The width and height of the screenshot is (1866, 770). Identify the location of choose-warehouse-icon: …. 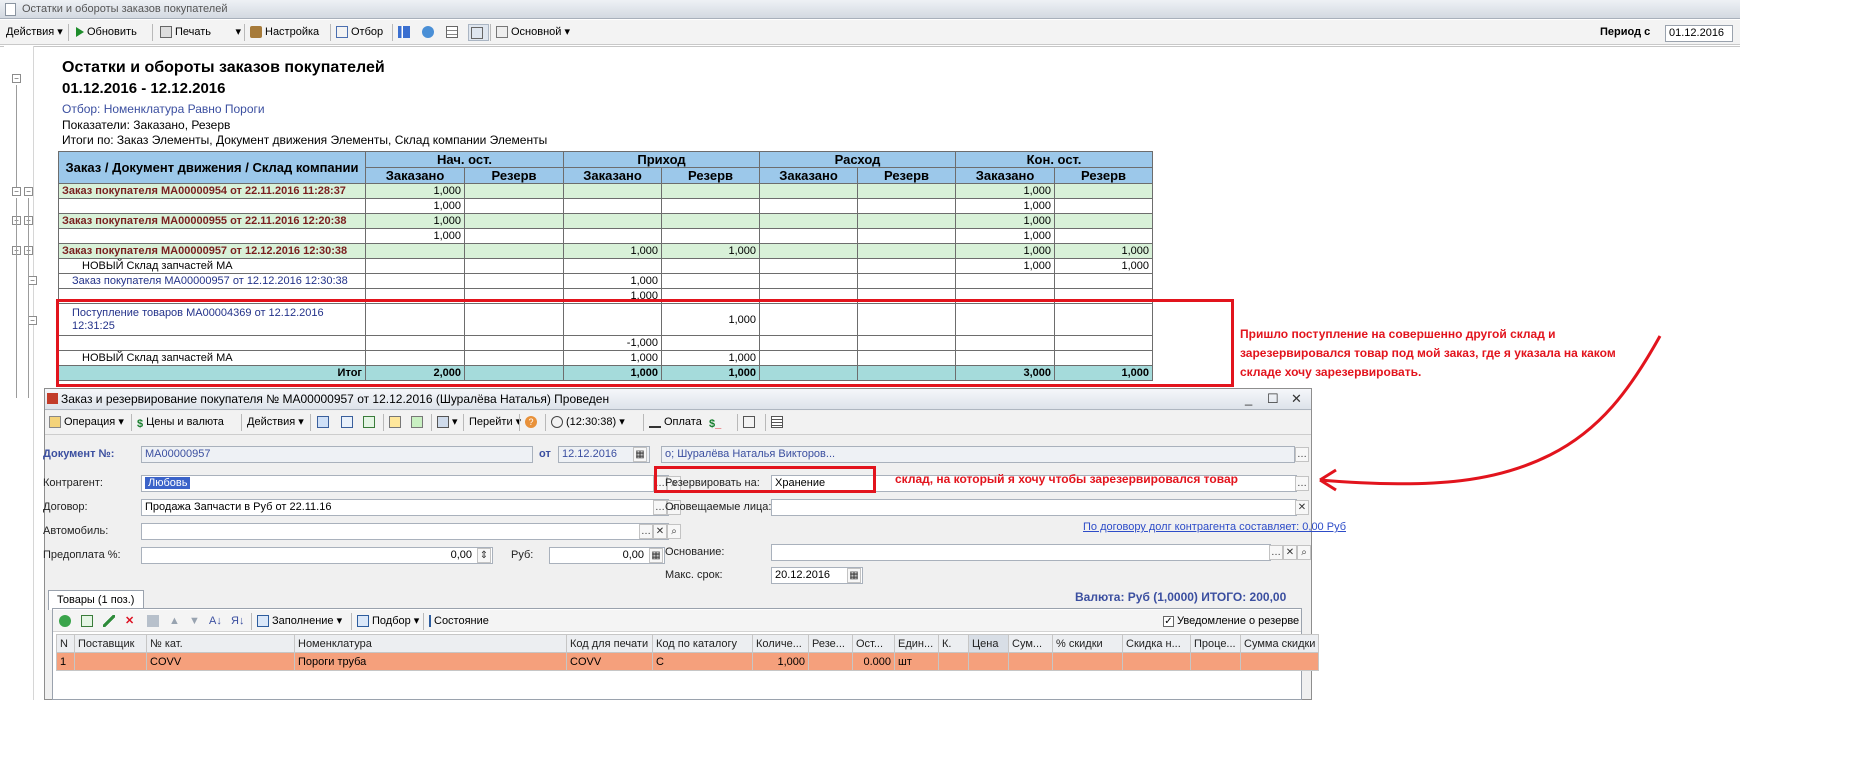
(1302, 483).